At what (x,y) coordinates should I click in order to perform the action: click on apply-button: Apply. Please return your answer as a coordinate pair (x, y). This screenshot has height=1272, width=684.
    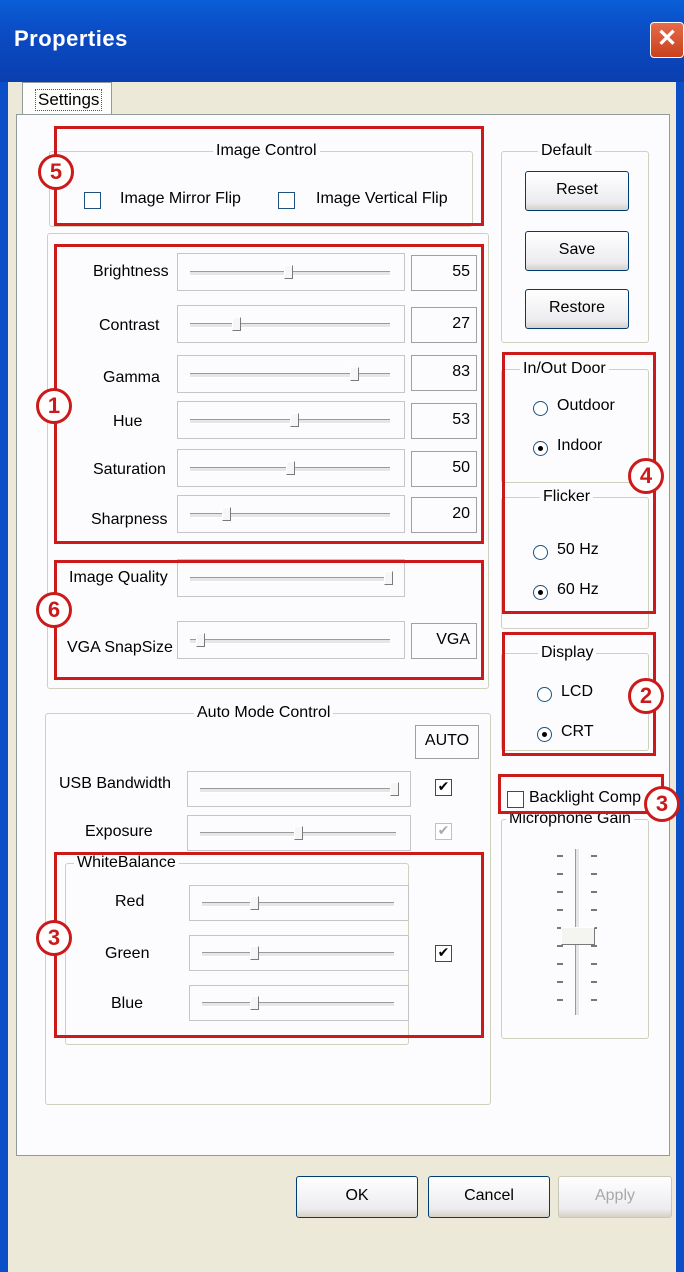
    Looking at the image, I should click on (615, 1197).